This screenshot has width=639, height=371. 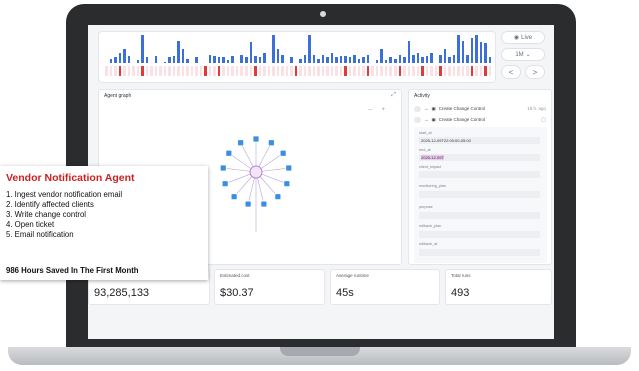 I want to click on client-impact-field, so click(x=479, y=174).